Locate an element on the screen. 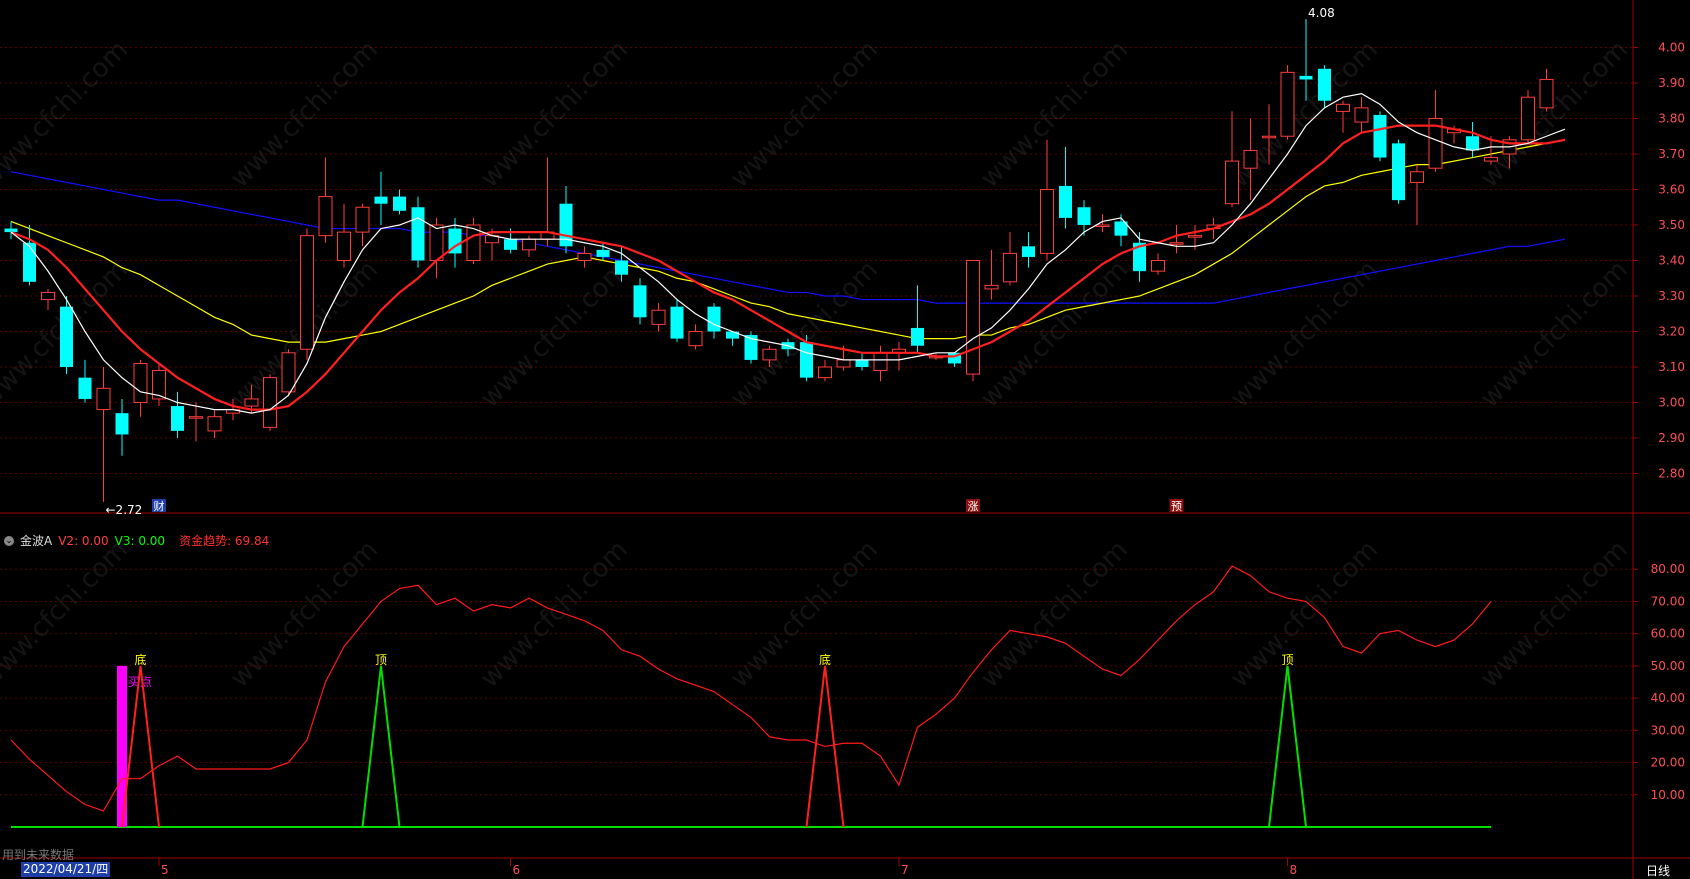 Image resolution: width=1690 pixels, height=879 pixels. event-marker: 财 is located at coordinates (159, 506).